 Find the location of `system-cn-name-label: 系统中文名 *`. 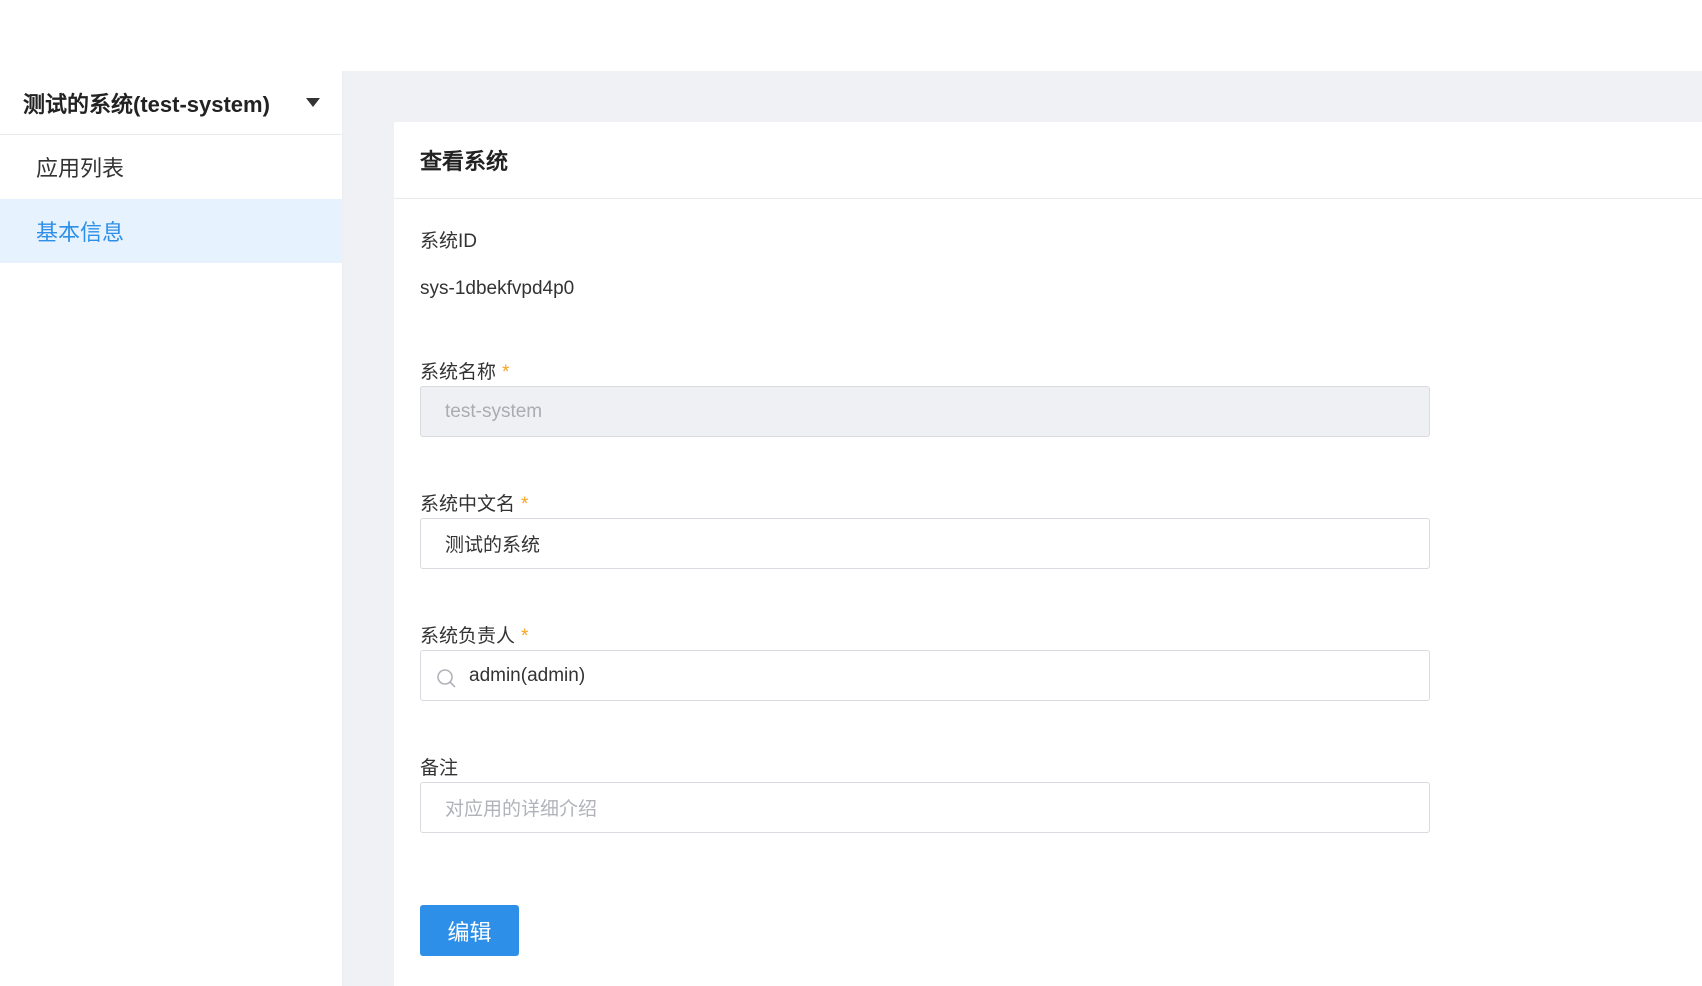

system-cn-name-label: 系统中文名 * is located at coordinates (474, 502).